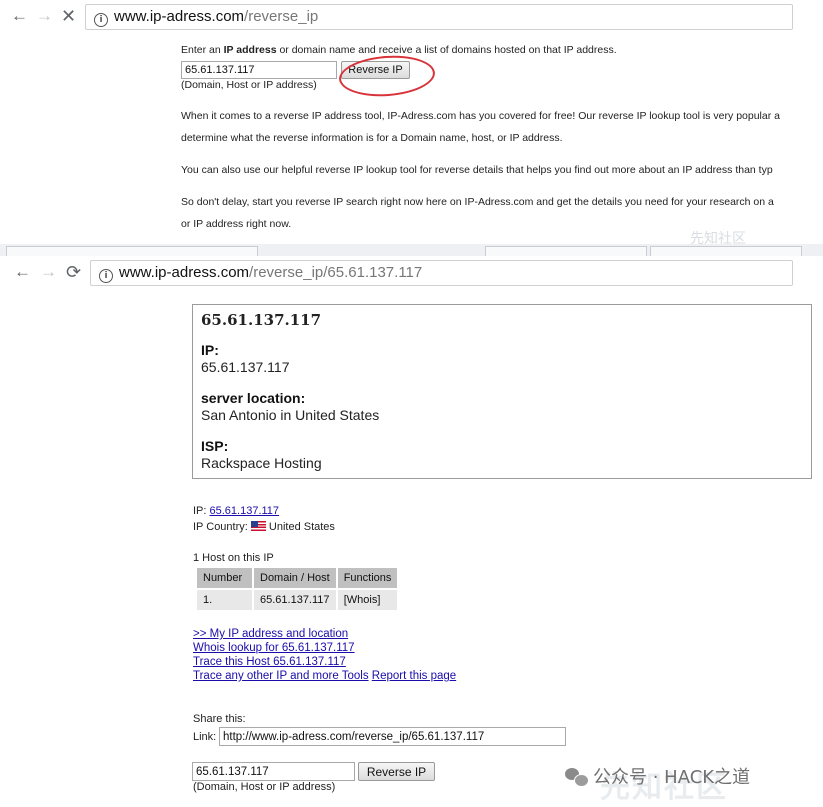 This screenshot has width=823, height=807. Describe the element at coordinates (68, 16) in the screenshot. I see `close-icon: ✕` at that location.